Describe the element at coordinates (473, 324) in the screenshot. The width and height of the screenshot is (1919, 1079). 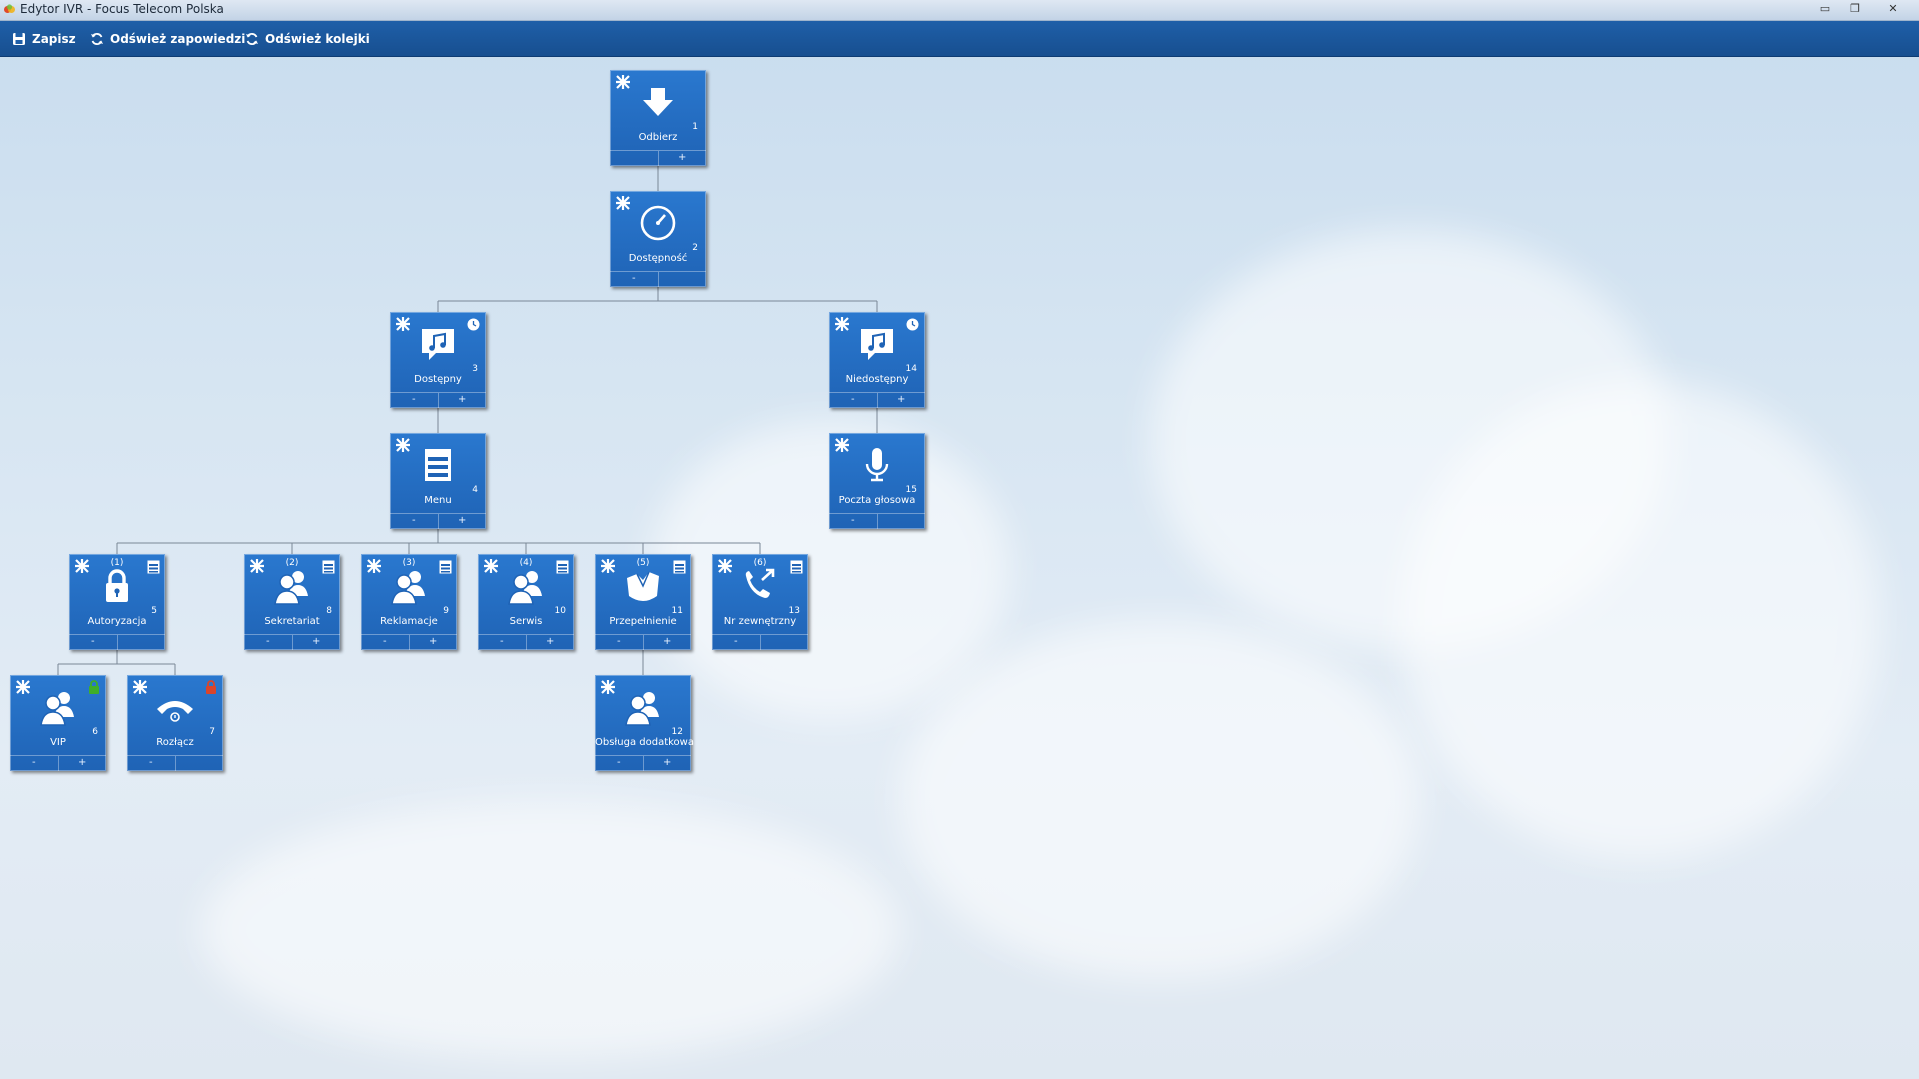
I see `clock-badge-icon` at that location.